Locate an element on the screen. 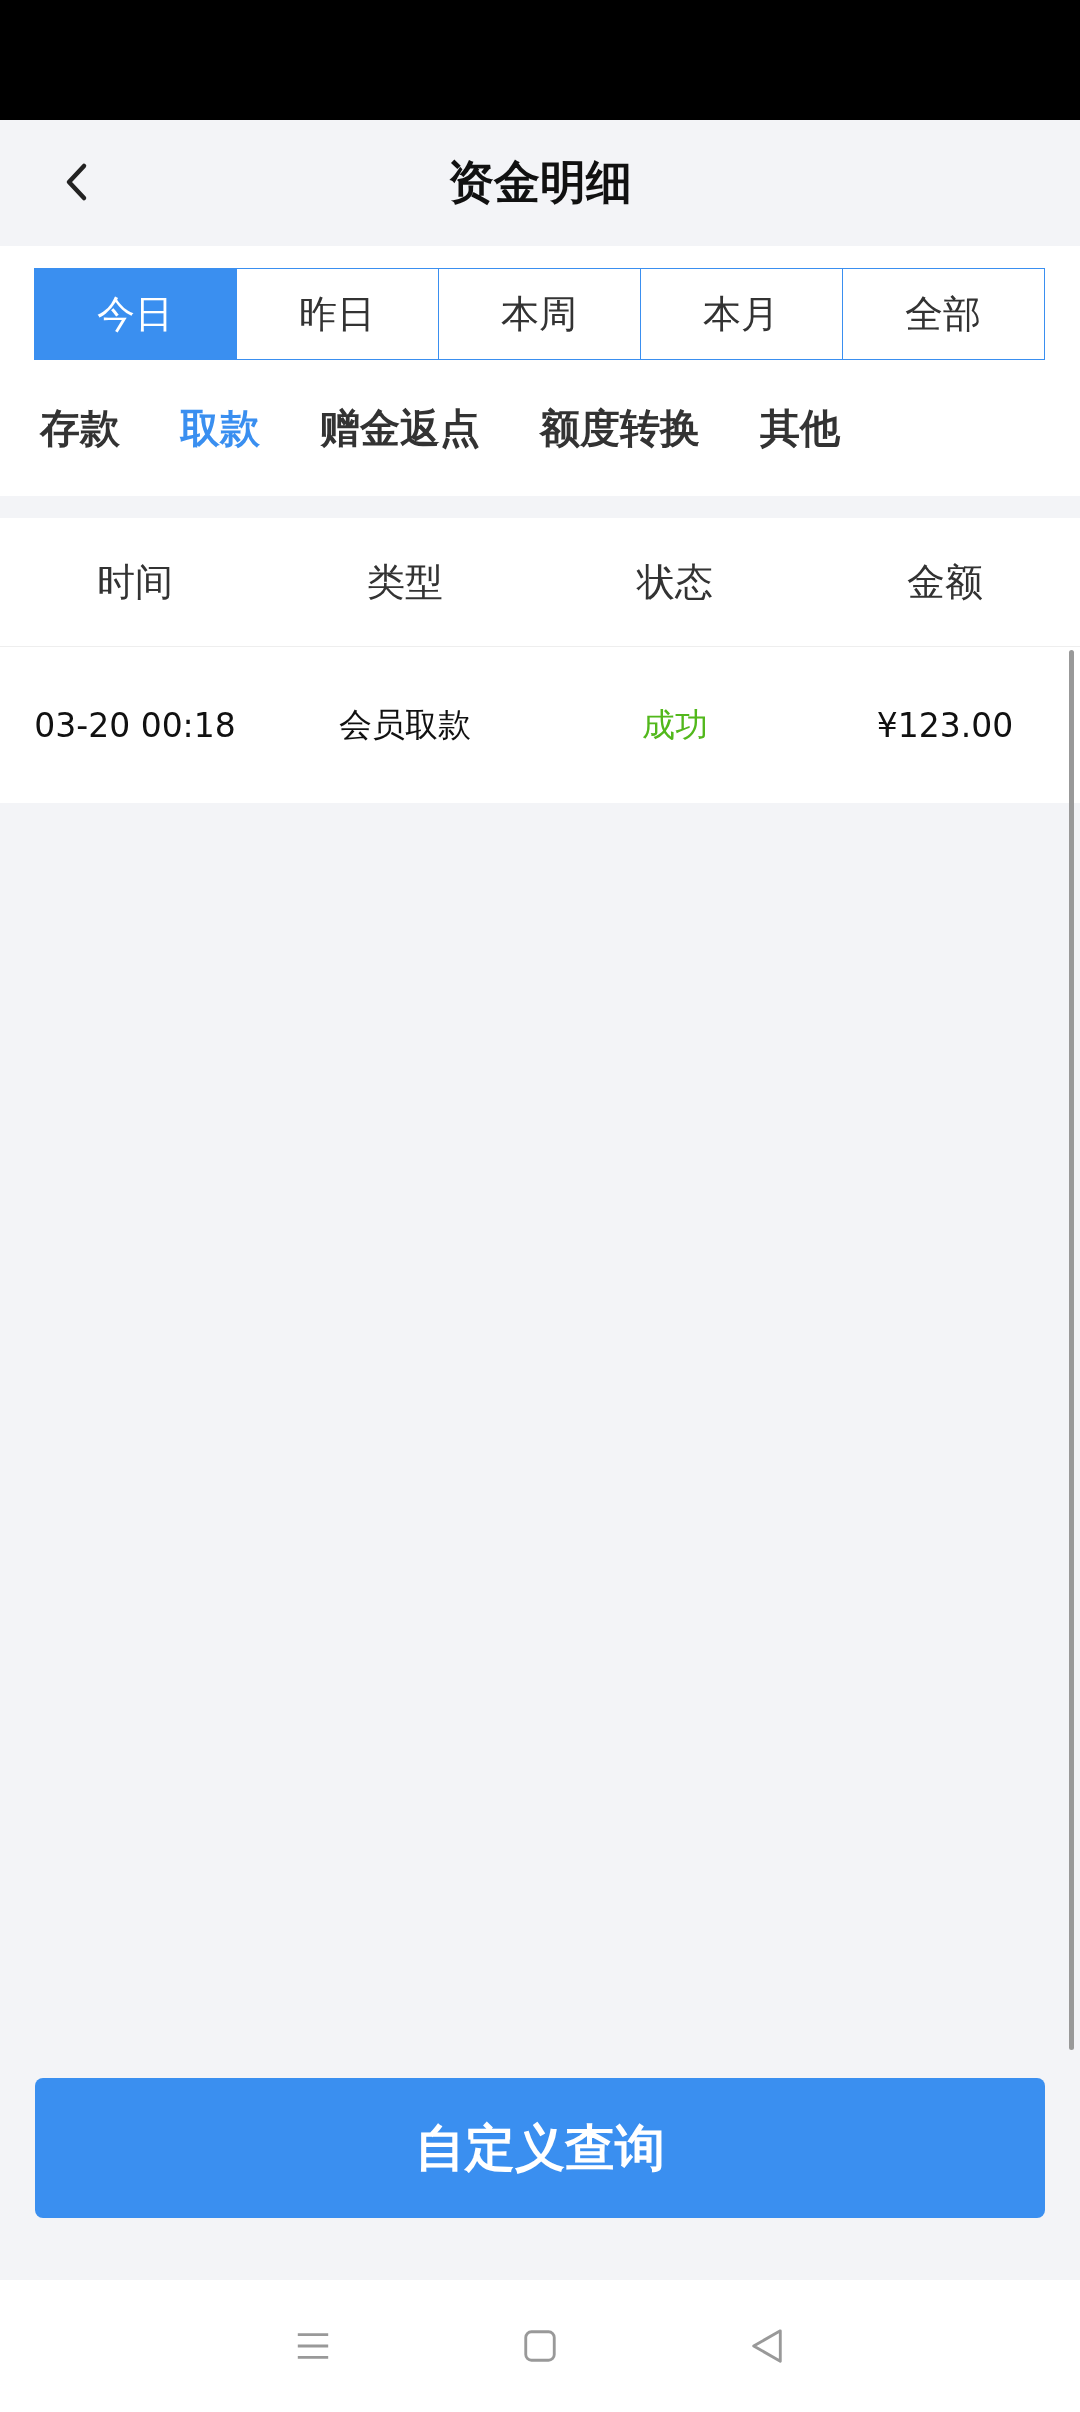 Image resolution: width=1080 pixels, height=2412 pixels. table-cell-text: 会员取款 is located at coordinates (405, 724).